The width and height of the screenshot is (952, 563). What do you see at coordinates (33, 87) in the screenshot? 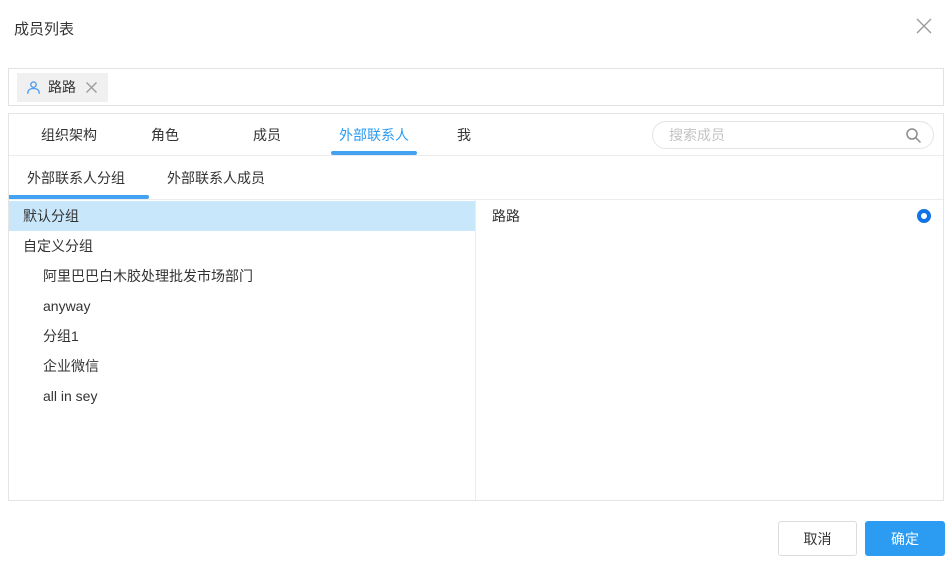
I see `person-icon` at bounding box center [33, 87].